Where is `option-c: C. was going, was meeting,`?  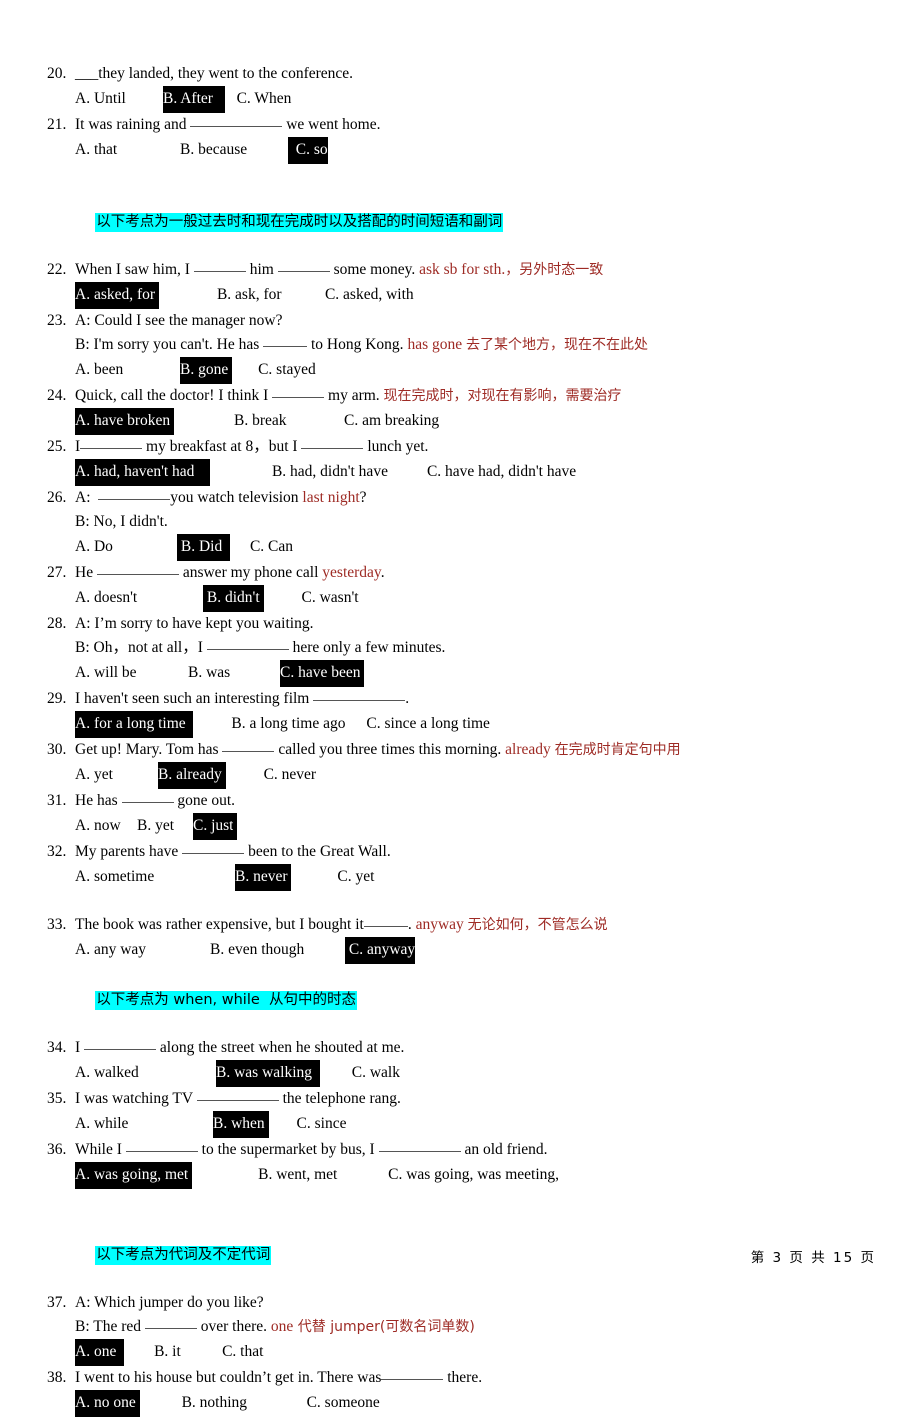
option-c: C. was going, was meeting, is located at coordinates (473, 1175).